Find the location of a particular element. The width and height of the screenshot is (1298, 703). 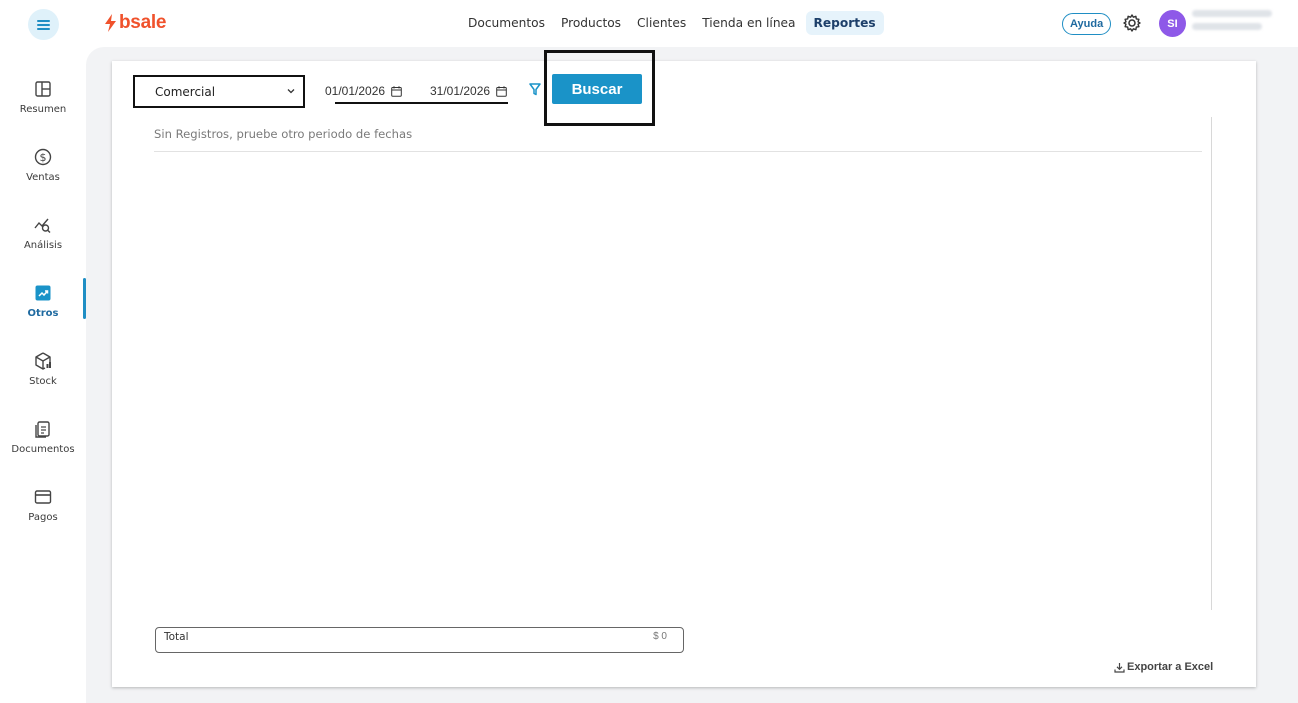

dashboard-icon is located at coordinates (43, 89).